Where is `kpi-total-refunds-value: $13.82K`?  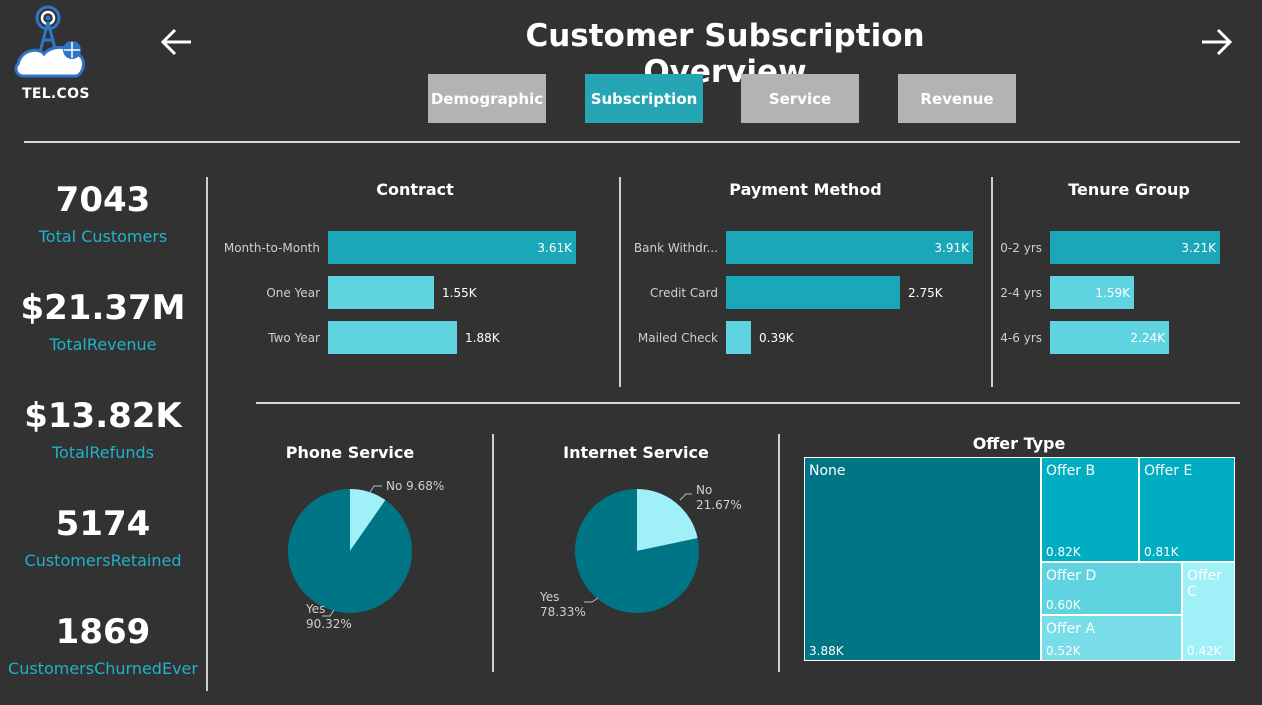
kpi-total-refunds-value: $13.82K is located at coordinates (103, 416).